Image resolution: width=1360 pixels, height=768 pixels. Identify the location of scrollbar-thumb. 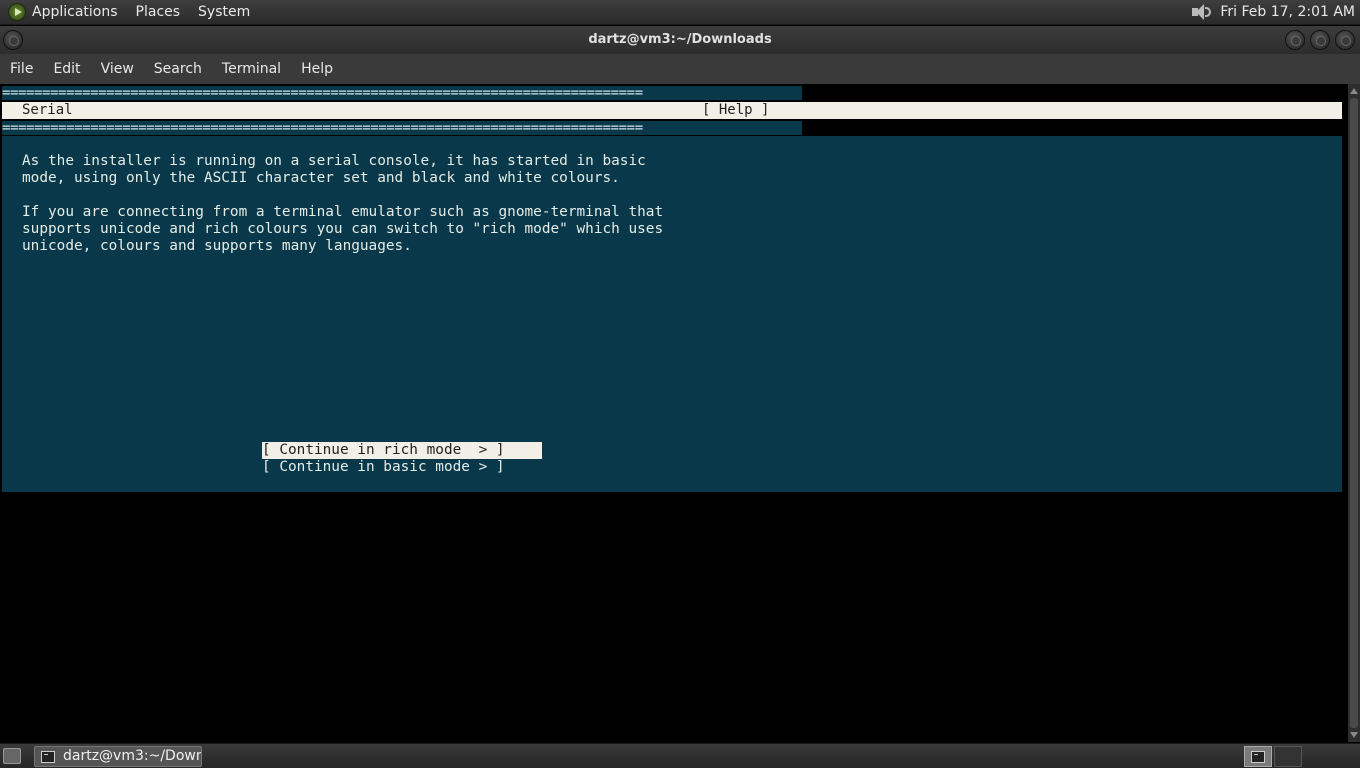
(1354, 413).